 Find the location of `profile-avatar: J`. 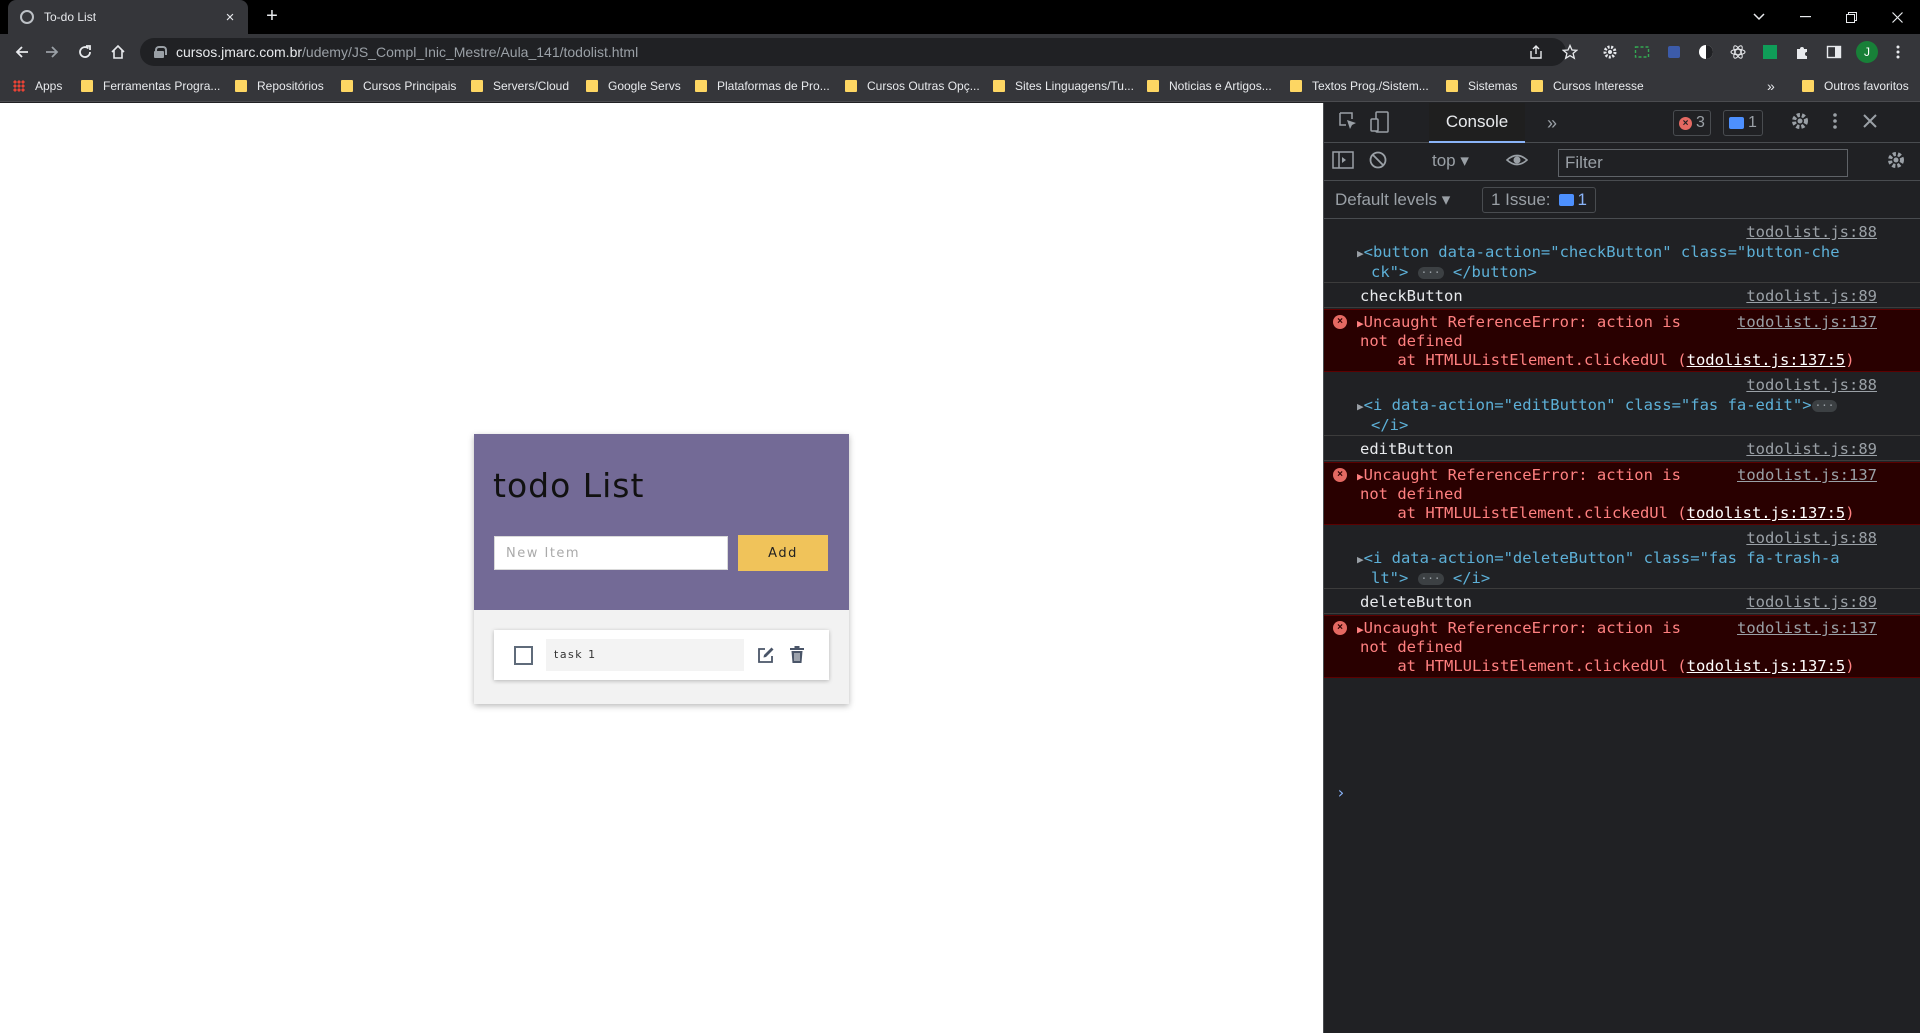

profile-avatar: J is located at coordinates (1867, 52).